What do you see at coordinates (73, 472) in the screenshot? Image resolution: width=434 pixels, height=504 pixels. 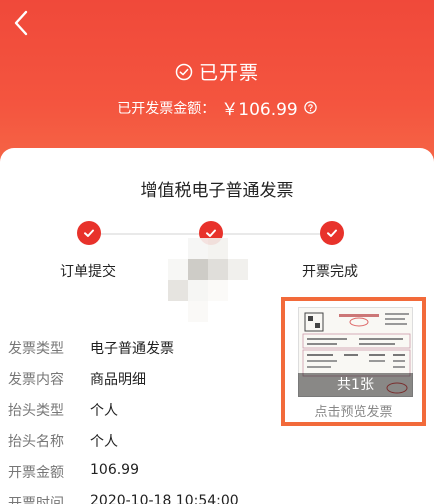 I see `detail-row-invoice-amount: 开票金额 106.99` at bounding box center [73, 472].